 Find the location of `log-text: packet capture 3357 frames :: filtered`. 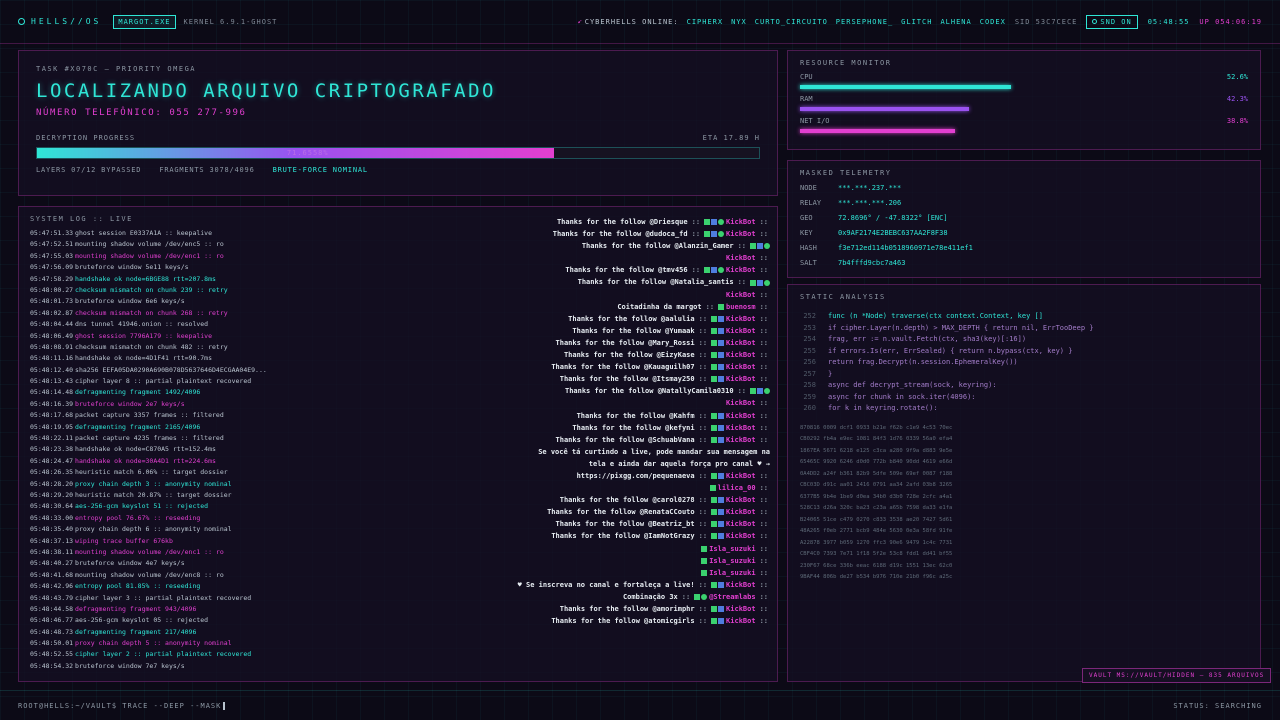

log-text: packet capture 3357 frames :: filtered is located at coordinates (149, 415).